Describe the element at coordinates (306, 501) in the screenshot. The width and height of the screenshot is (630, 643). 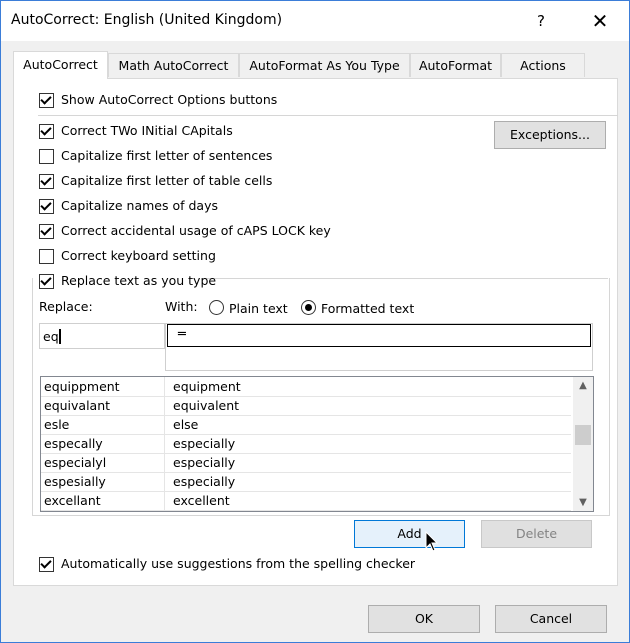
I see `table-row: excellant excellent` at that location.